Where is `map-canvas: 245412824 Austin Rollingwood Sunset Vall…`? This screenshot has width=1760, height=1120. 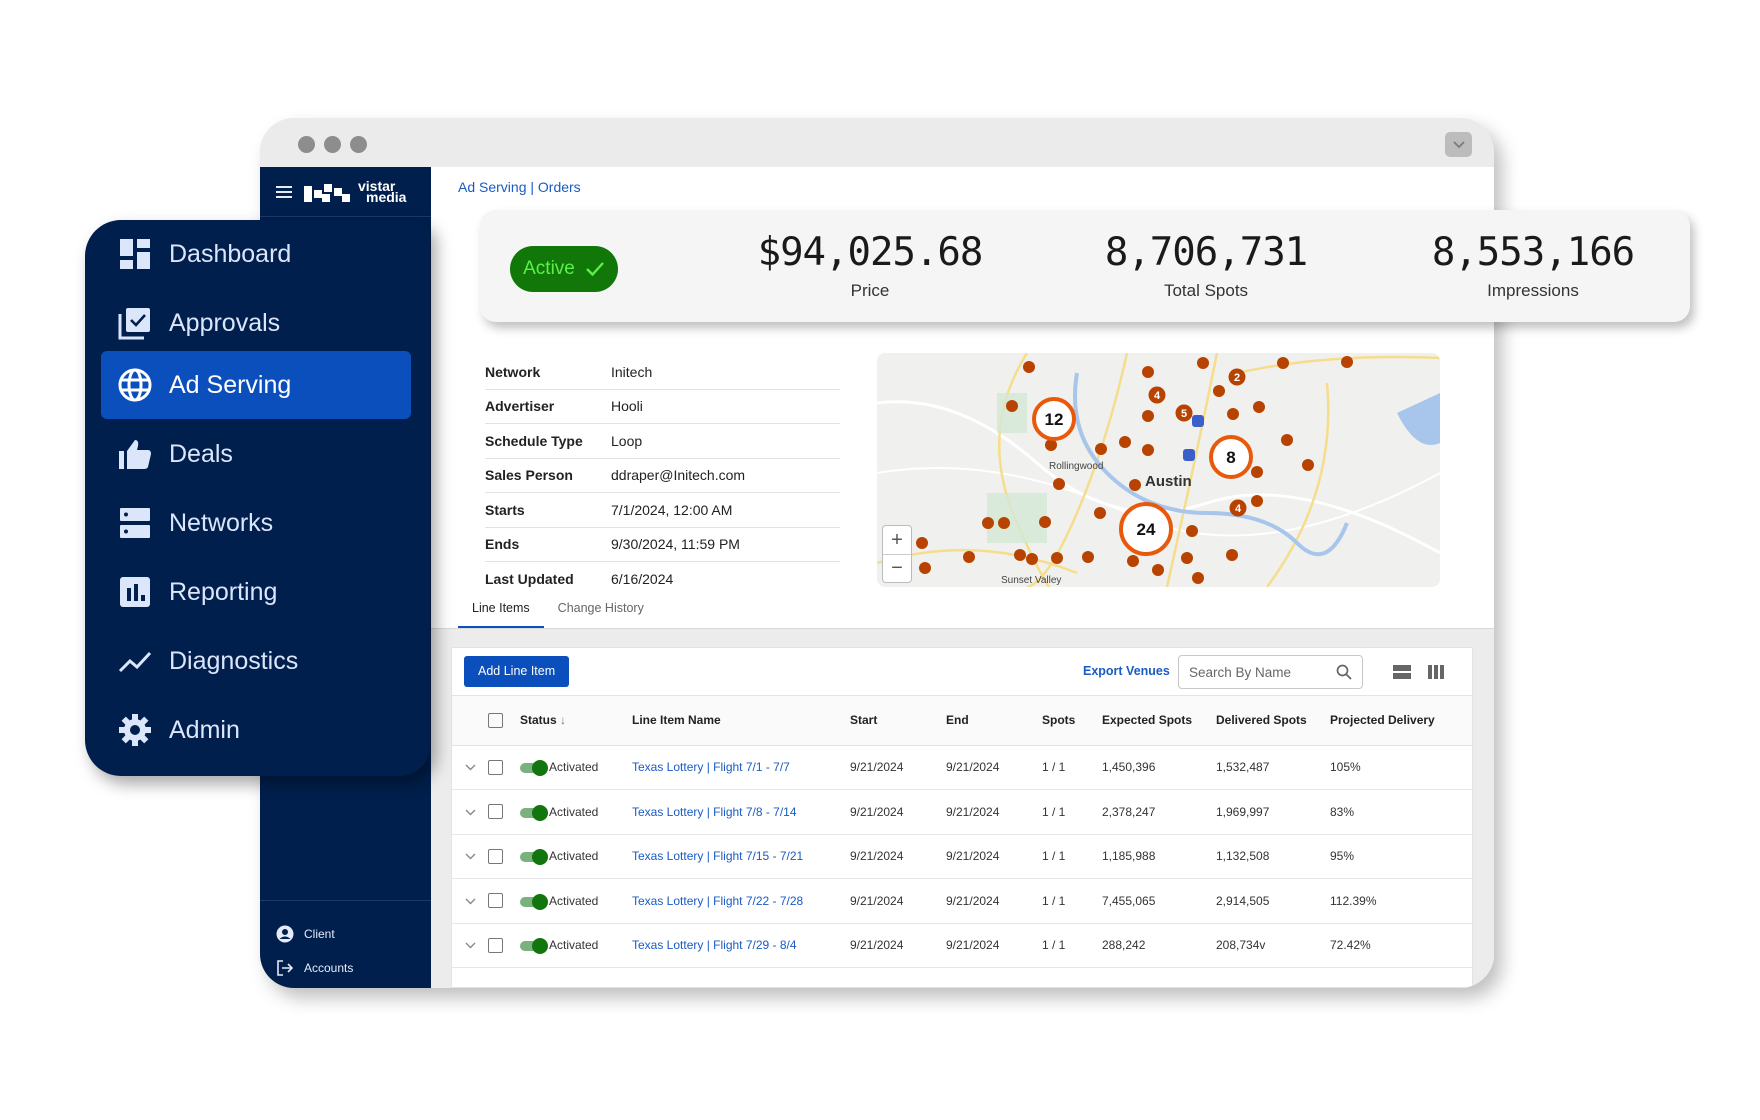
map-canvas: 245412824 Austin Rollingwood Sunset Vall… is located at coordinates (1158, 470).